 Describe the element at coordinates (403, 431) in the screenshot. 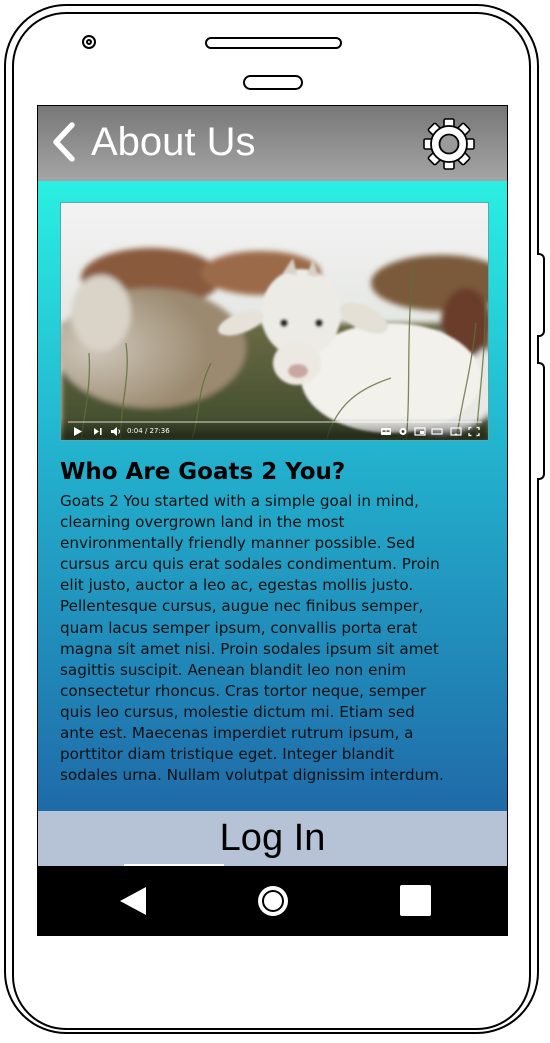

I see `settings-small-icon` at that location.